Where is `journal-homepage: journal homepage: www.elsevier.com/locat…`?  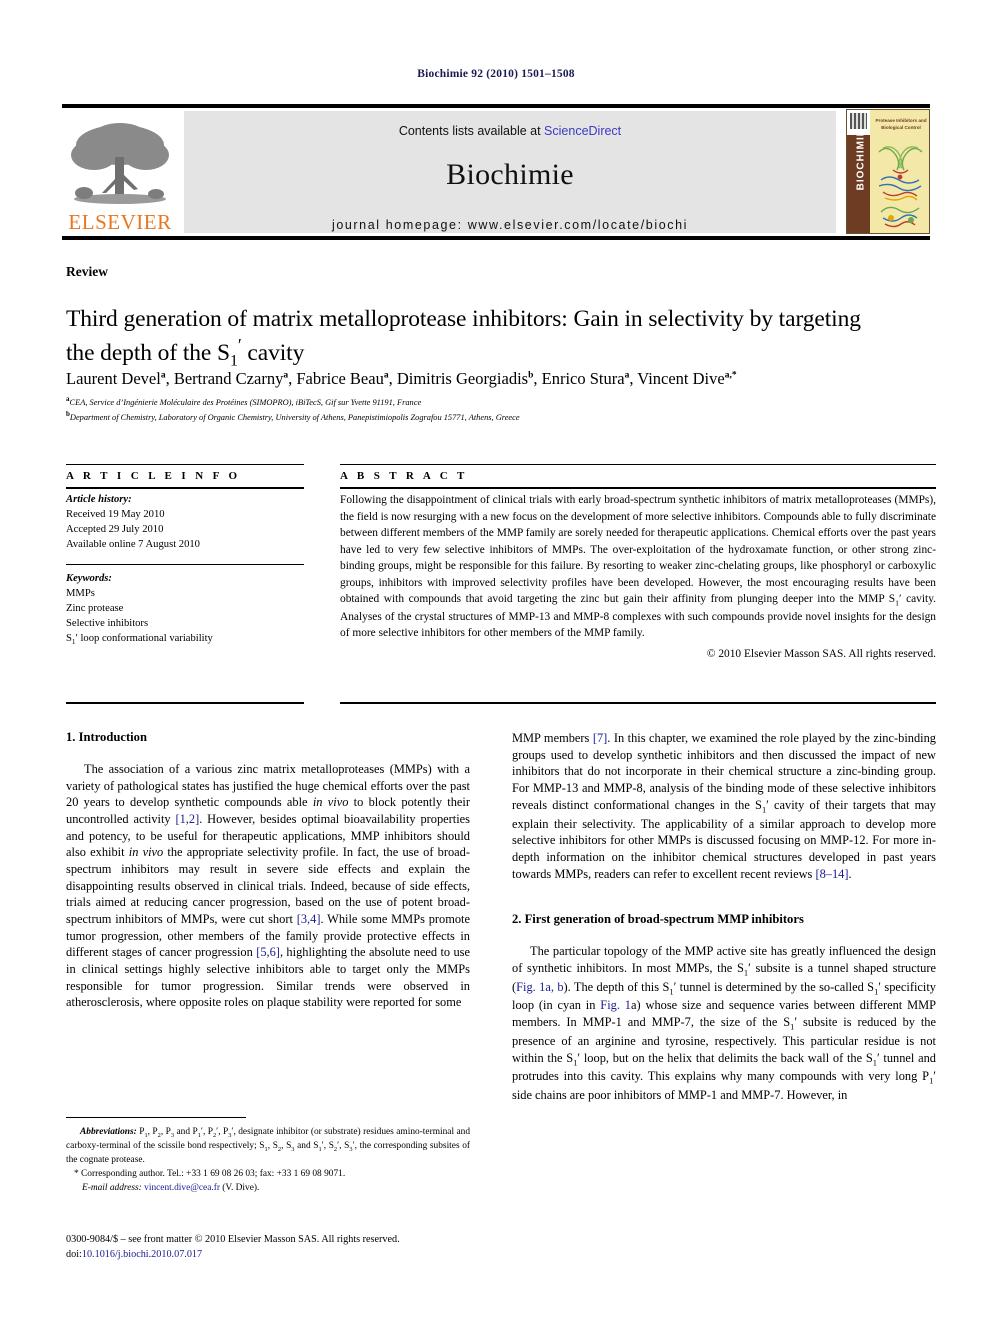
journal-homepage: journal homepage: www.elsevier.com/locat… is located at coordinates (510, 225).